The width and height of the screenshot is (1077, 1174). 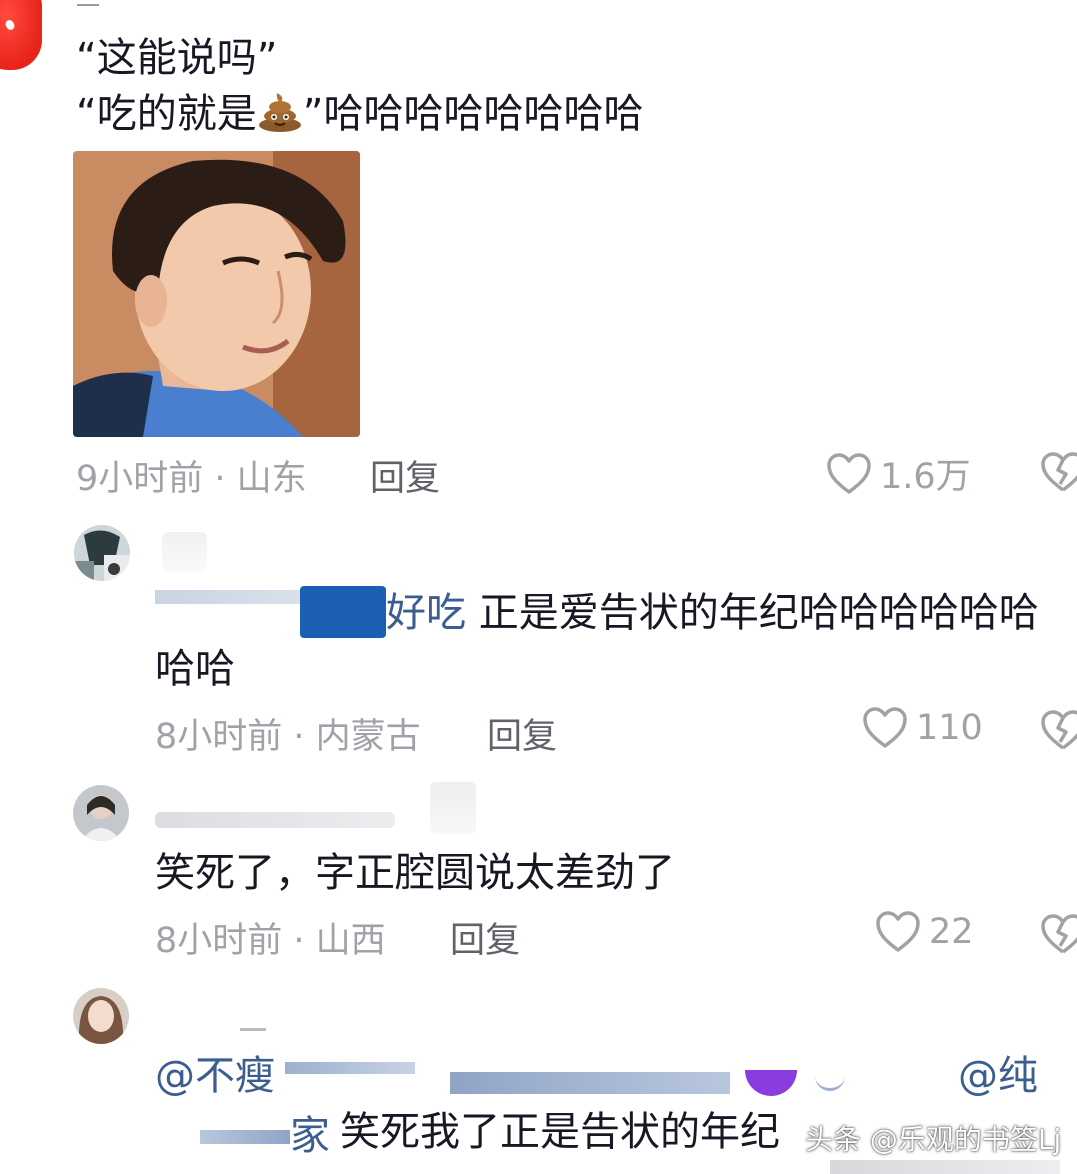 What do you see at coordinates (522, 733) in the screenshot?
I see `comment-2-reply-button: 回复` at bounding box center [522, 733].